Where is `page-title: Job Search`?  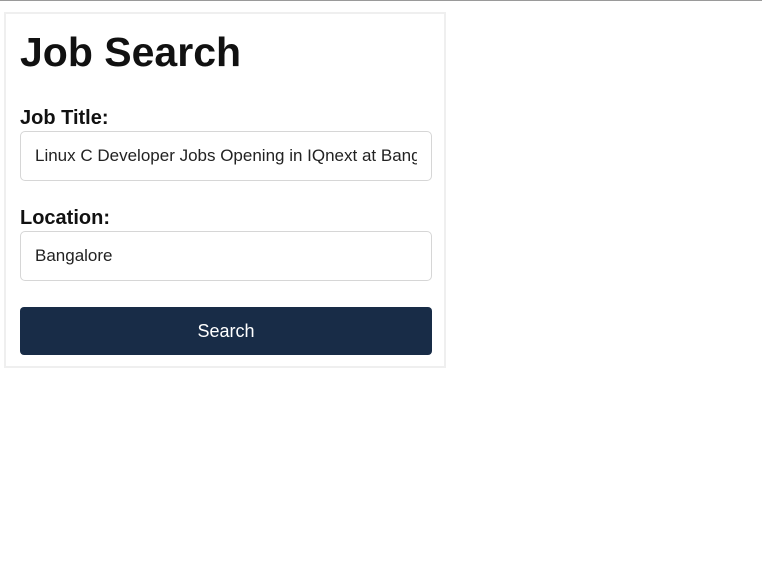
page-title: Job Search is located at coordinates (131, 52).